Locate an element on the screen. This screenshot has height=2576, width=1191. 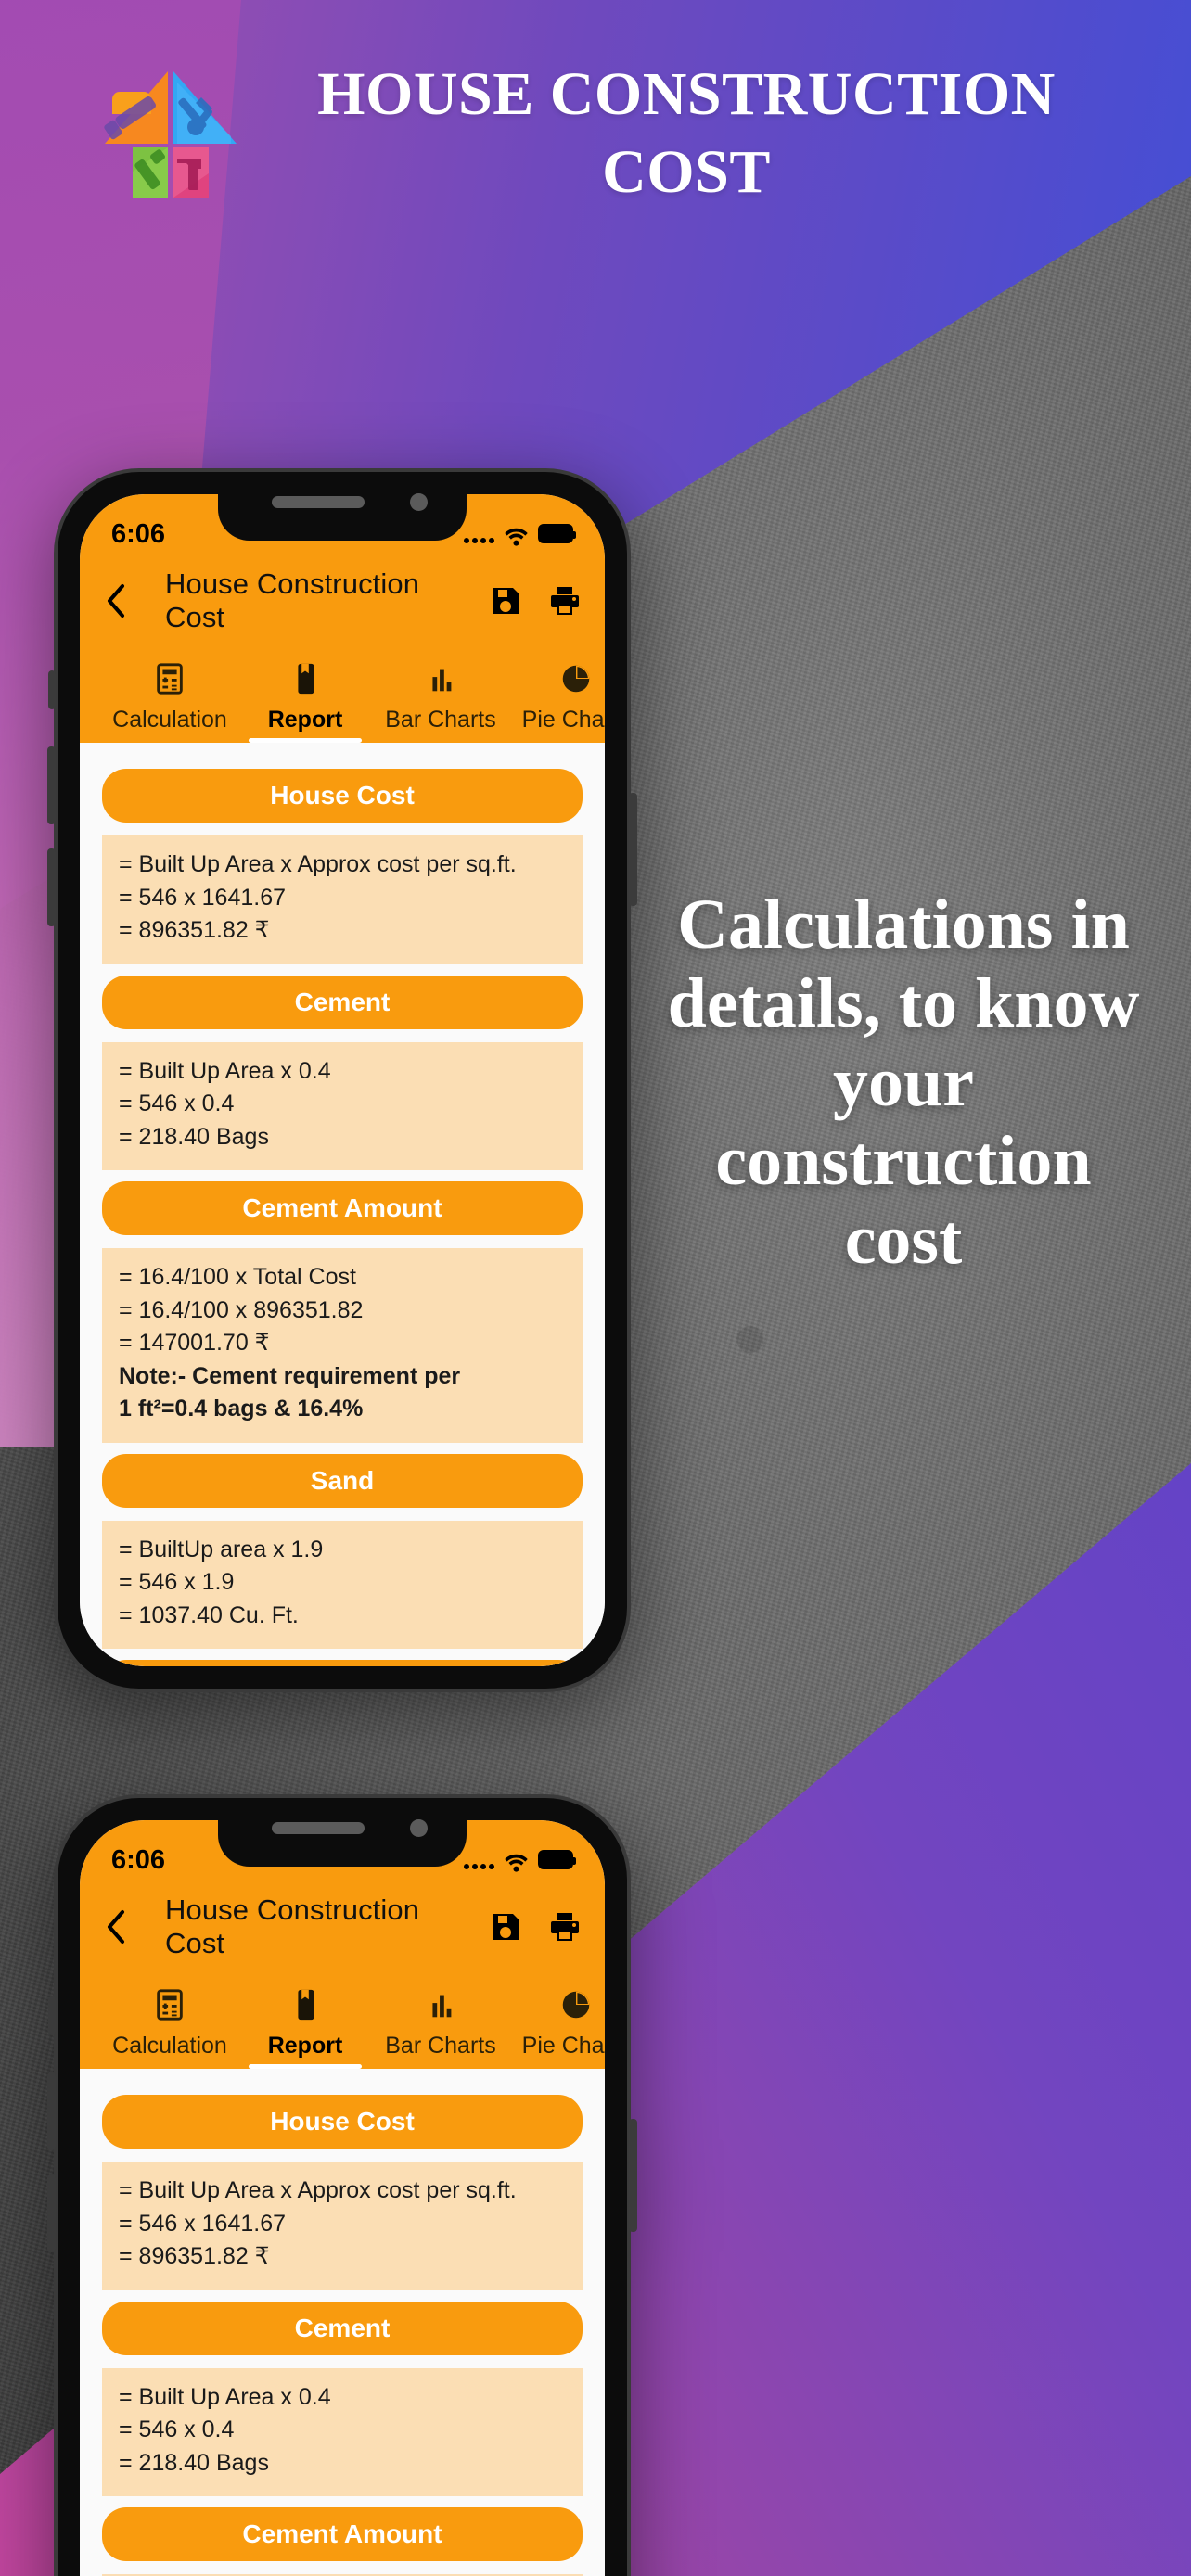
promo-title: HOUSE CONSTRUCTION COST is located at coordinates (686, 132).